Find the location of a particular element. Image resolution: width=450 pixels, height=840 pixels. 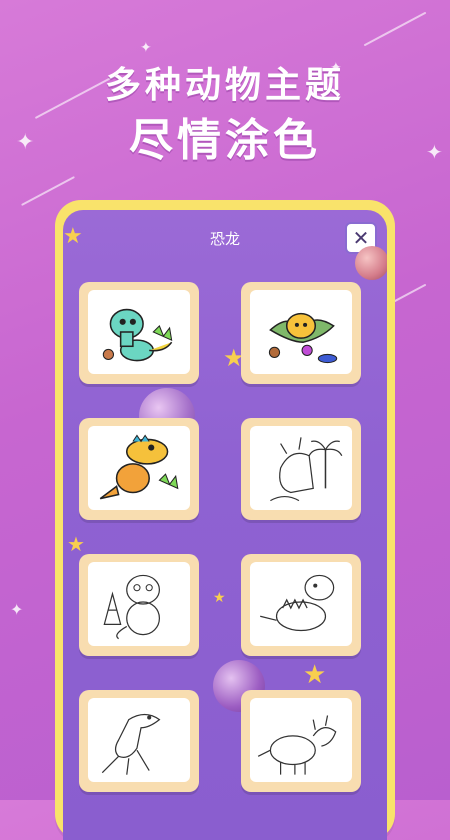

close-icon: ✕ is located at coordinates (361, 238).